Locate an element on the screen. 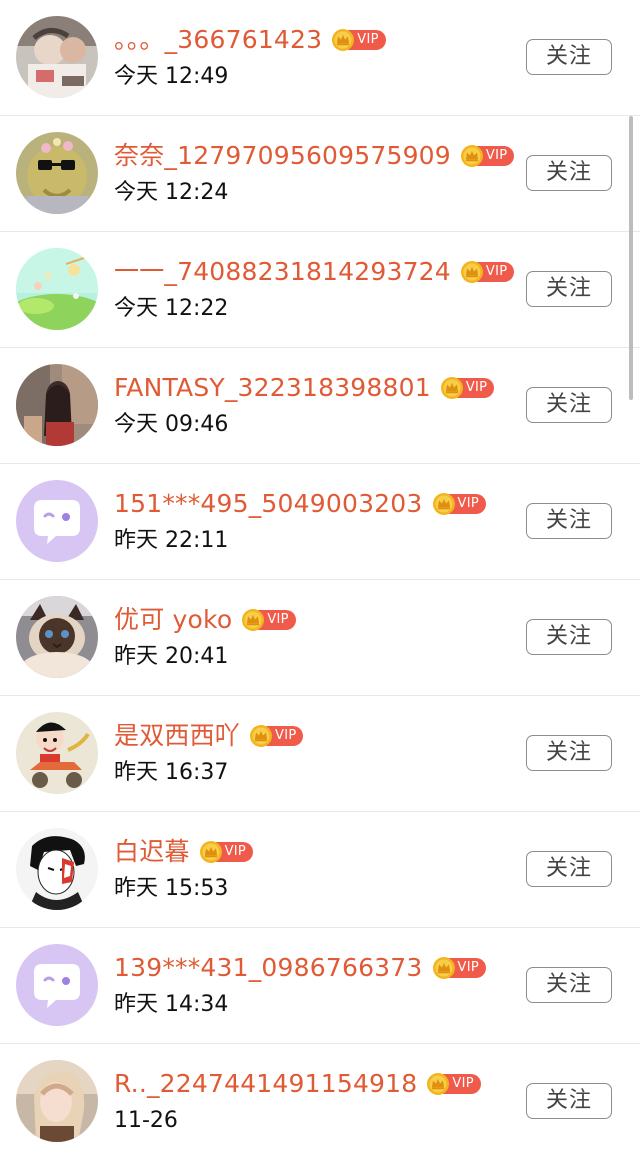 The image size is (640, 1152). follow-time: 昨天 16:37 is located at coordinates (171, 772).